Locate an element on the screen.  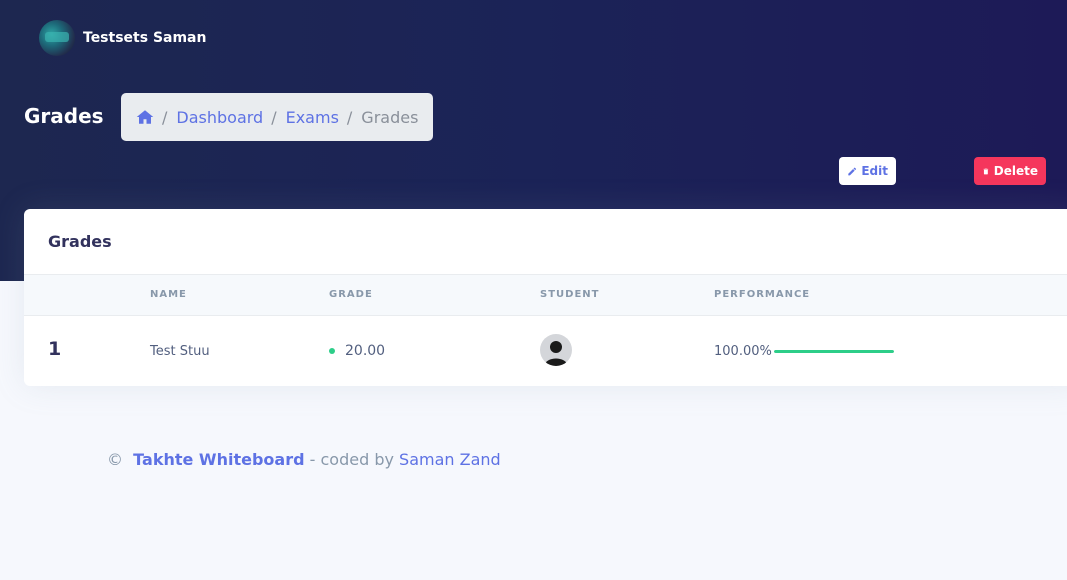
grade-value-cell: 20.00 is located at coordinates (357, 351).